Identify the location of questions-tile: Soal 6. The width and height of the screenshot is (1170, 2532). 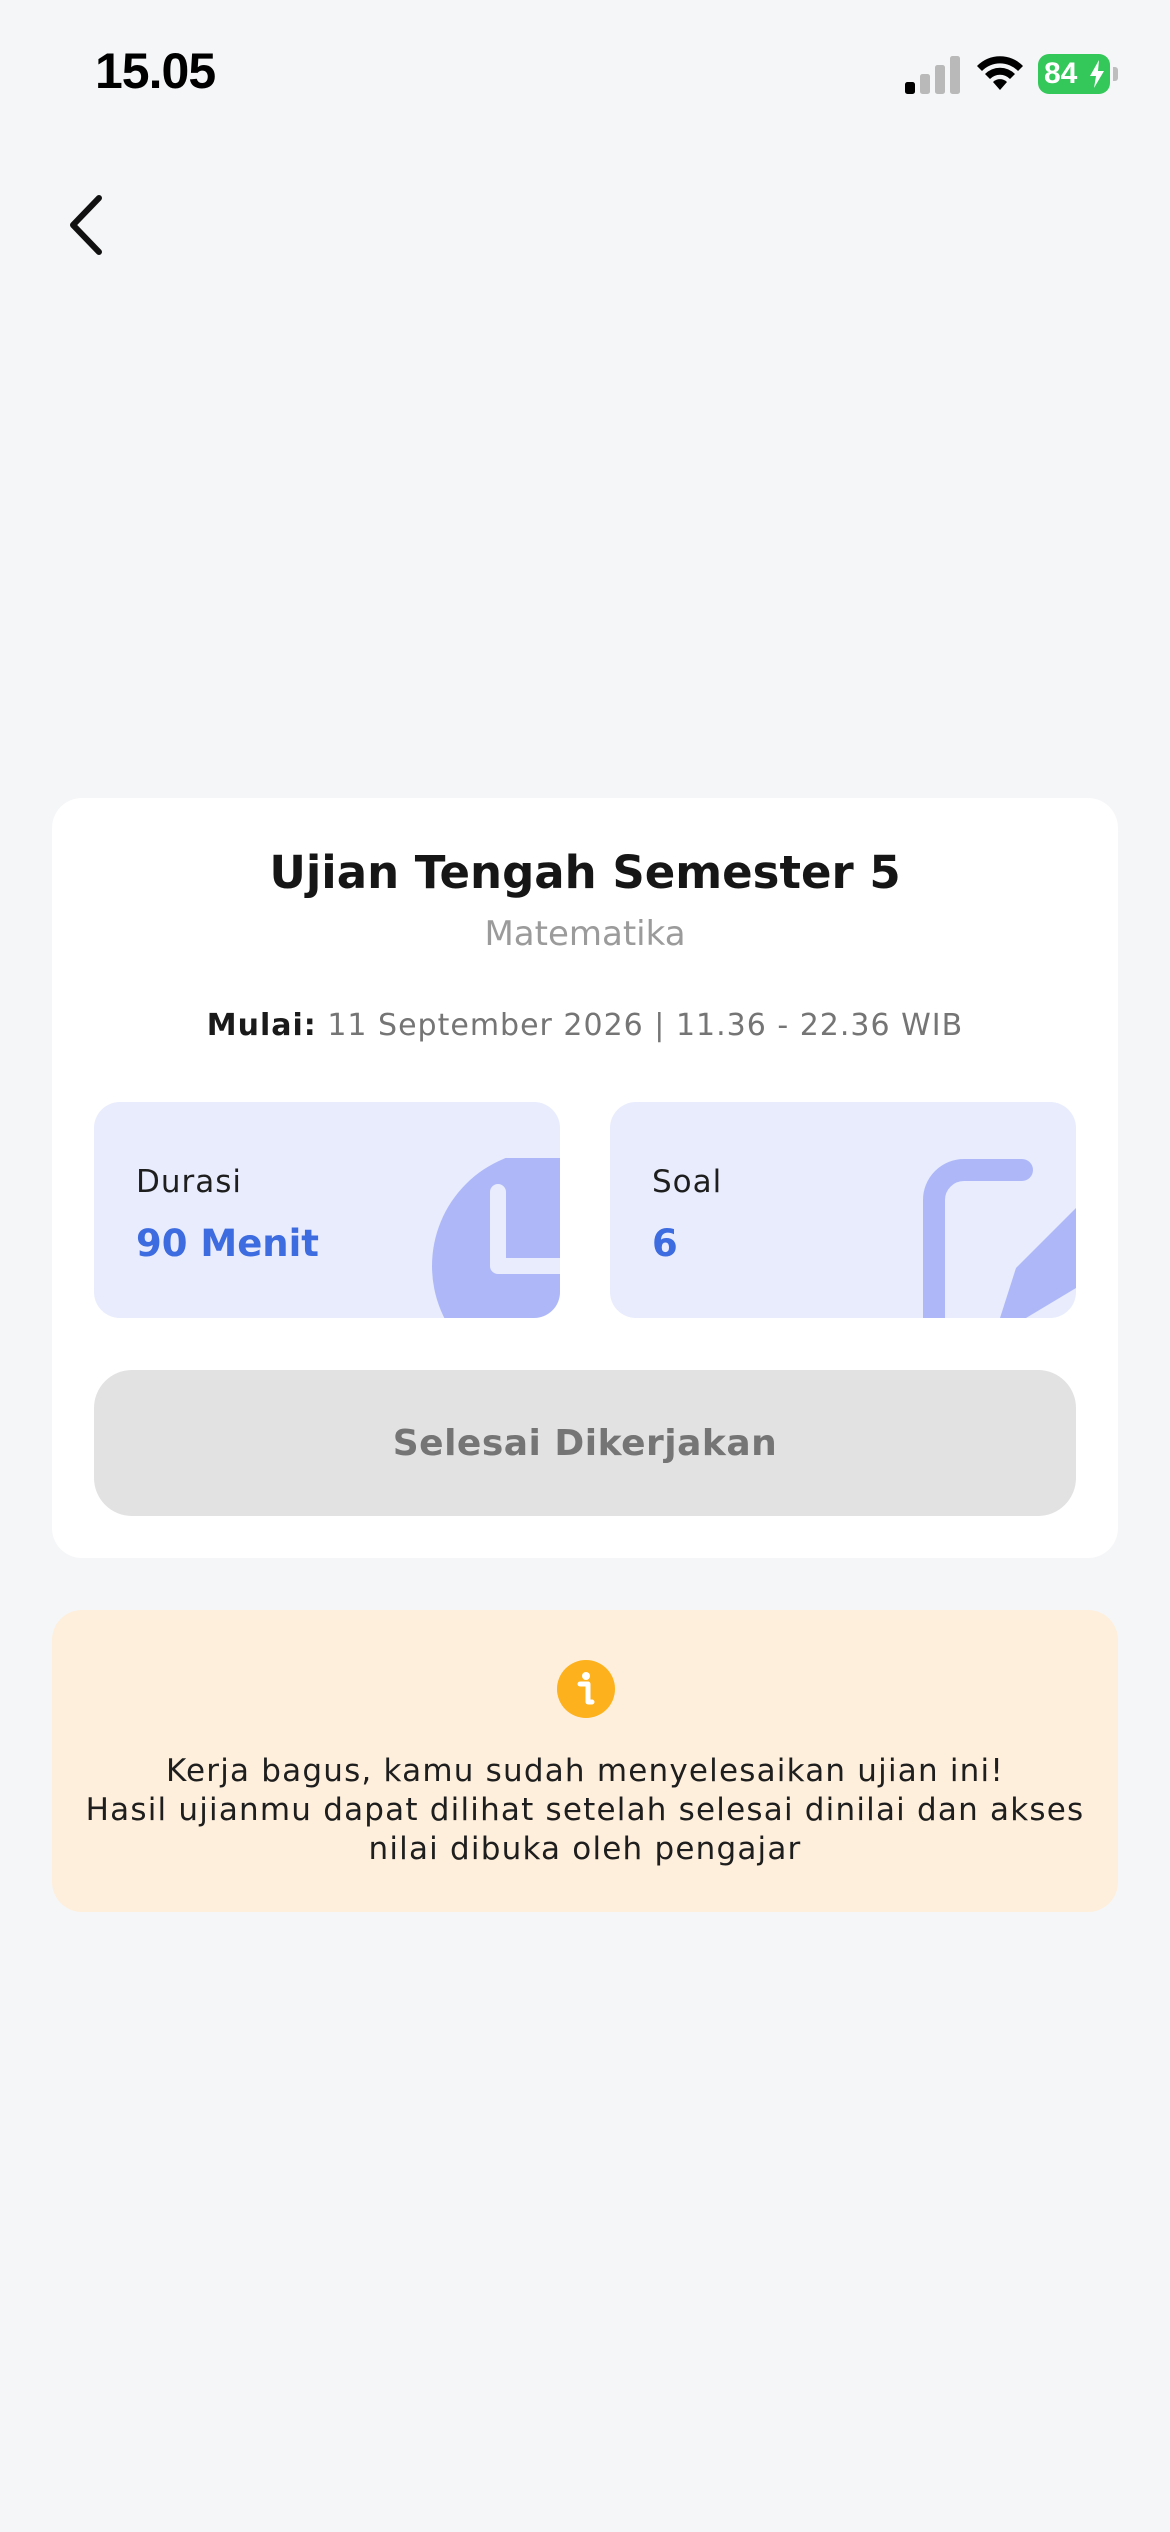
(843, 1210).